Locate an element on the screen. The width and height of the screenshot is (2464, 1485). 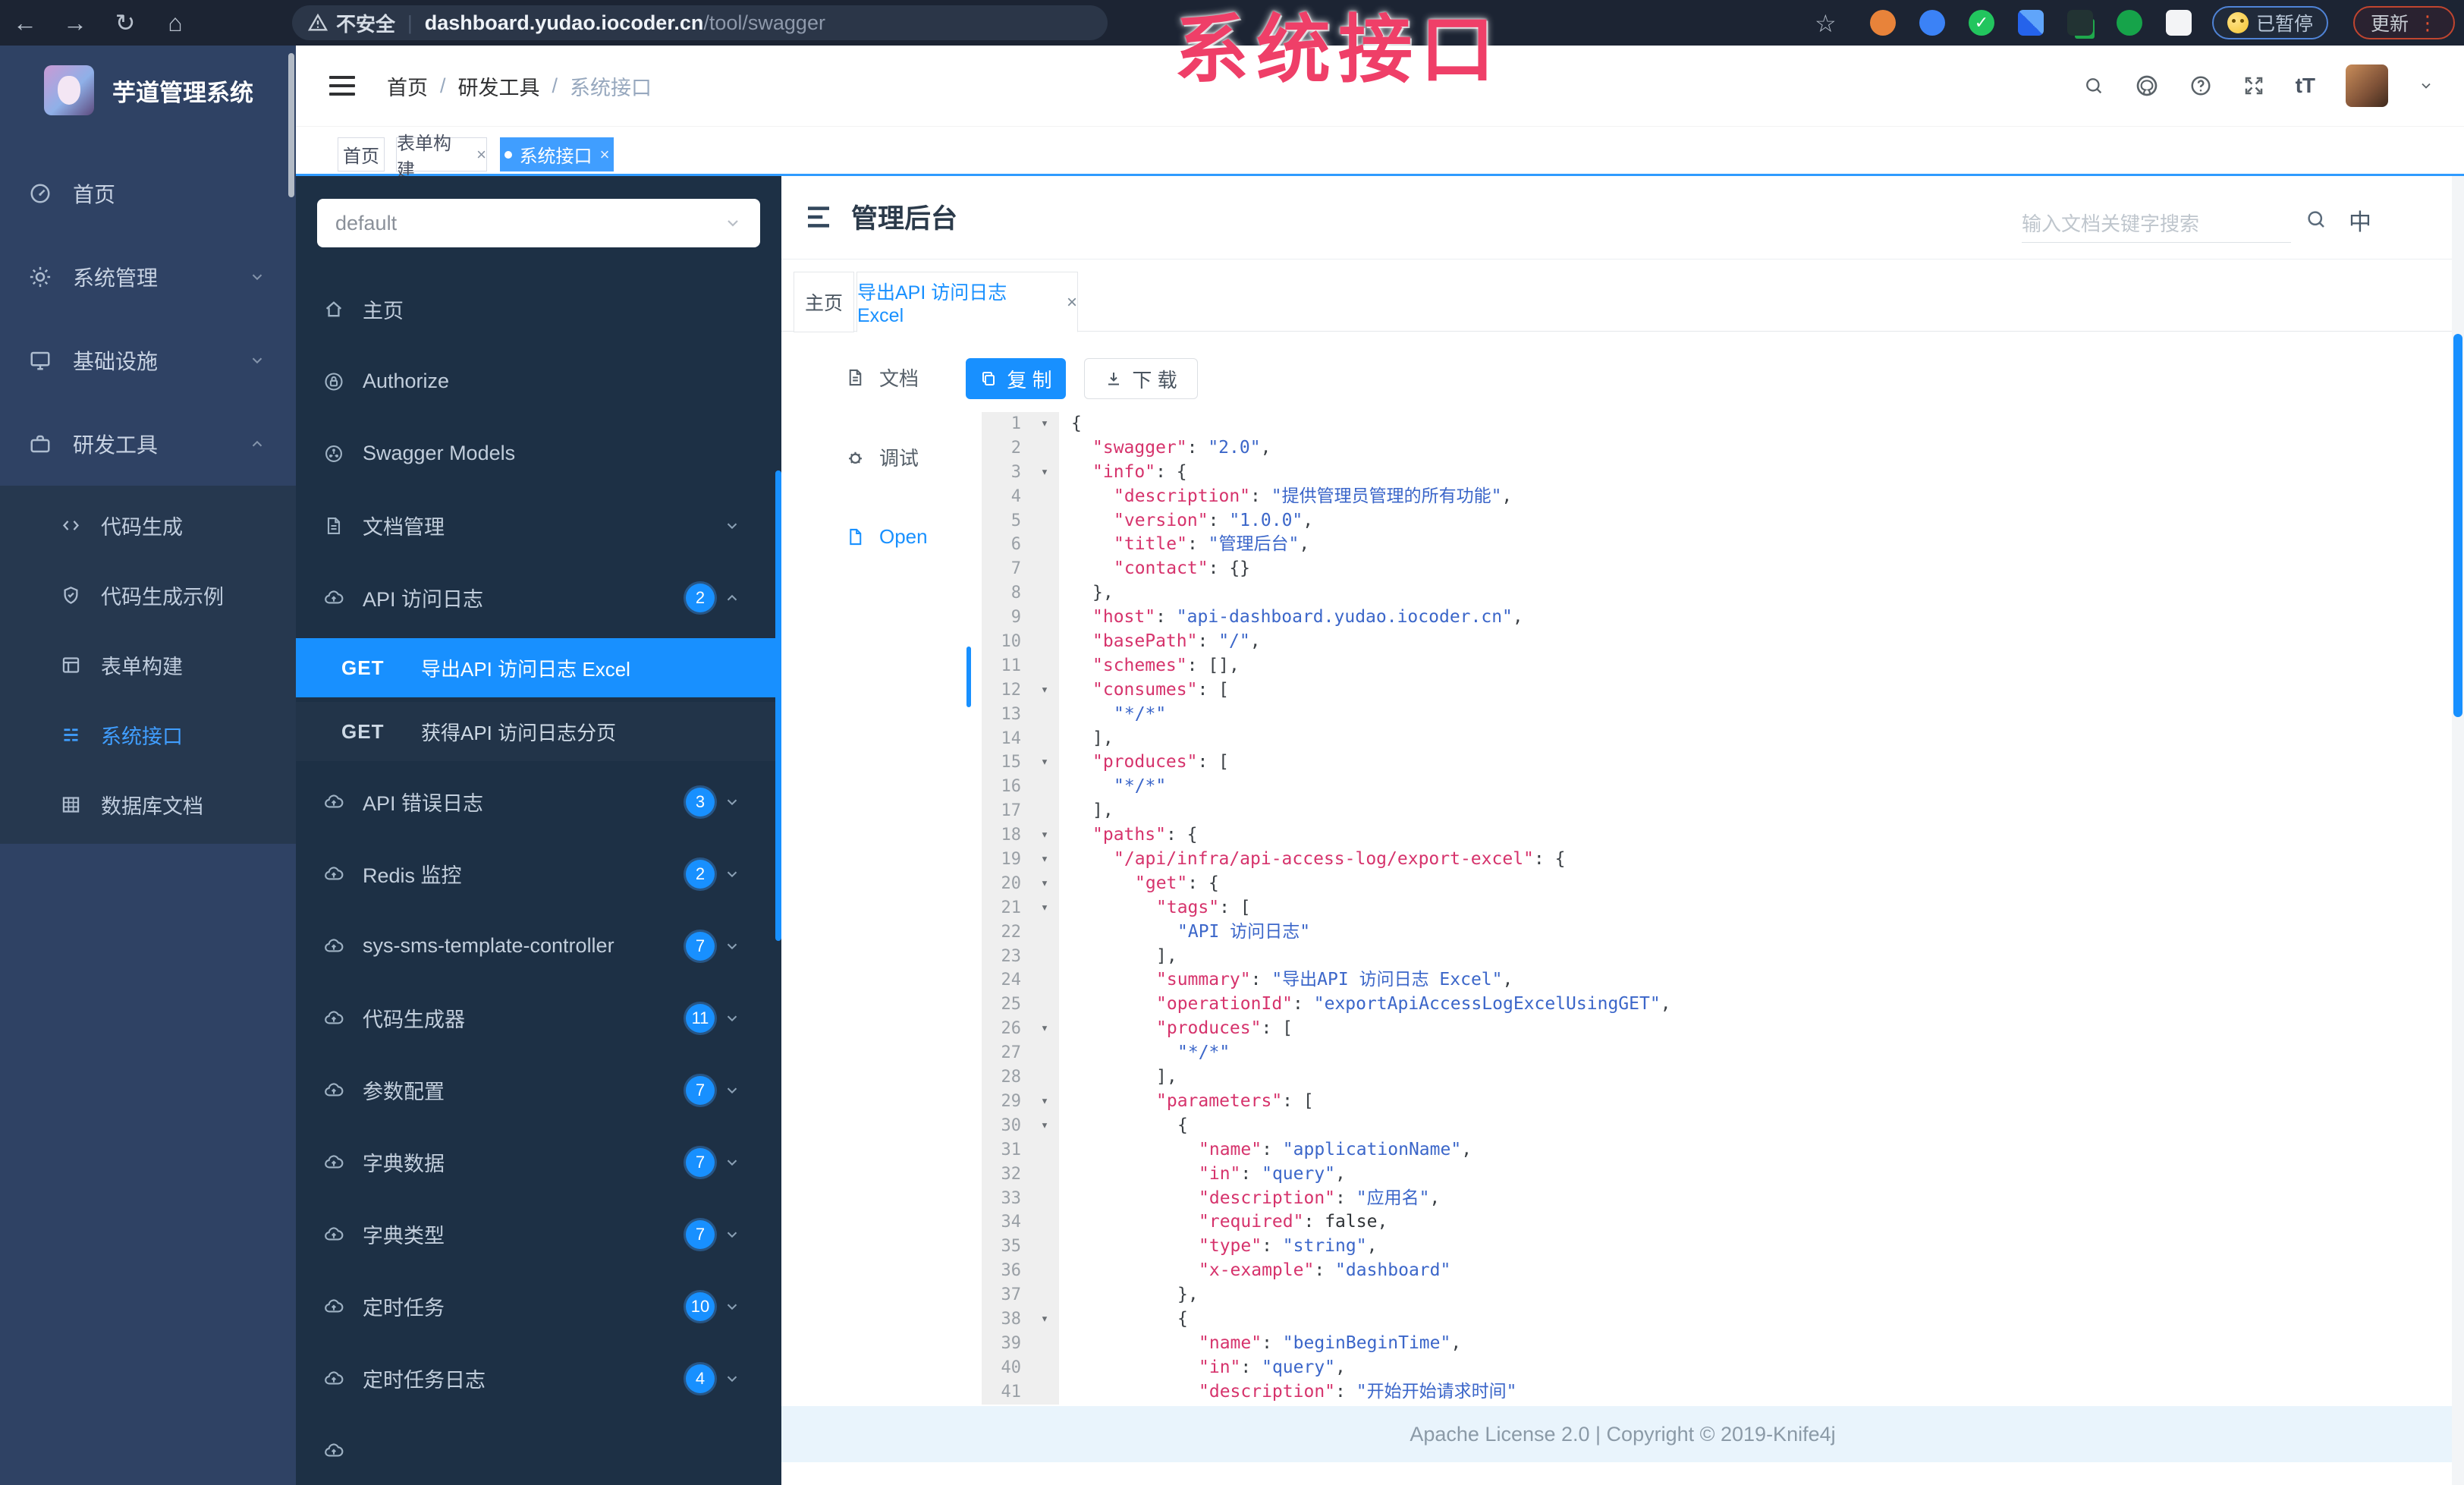
doc-tab-home: 主页 is located at coordinates (824, 302).